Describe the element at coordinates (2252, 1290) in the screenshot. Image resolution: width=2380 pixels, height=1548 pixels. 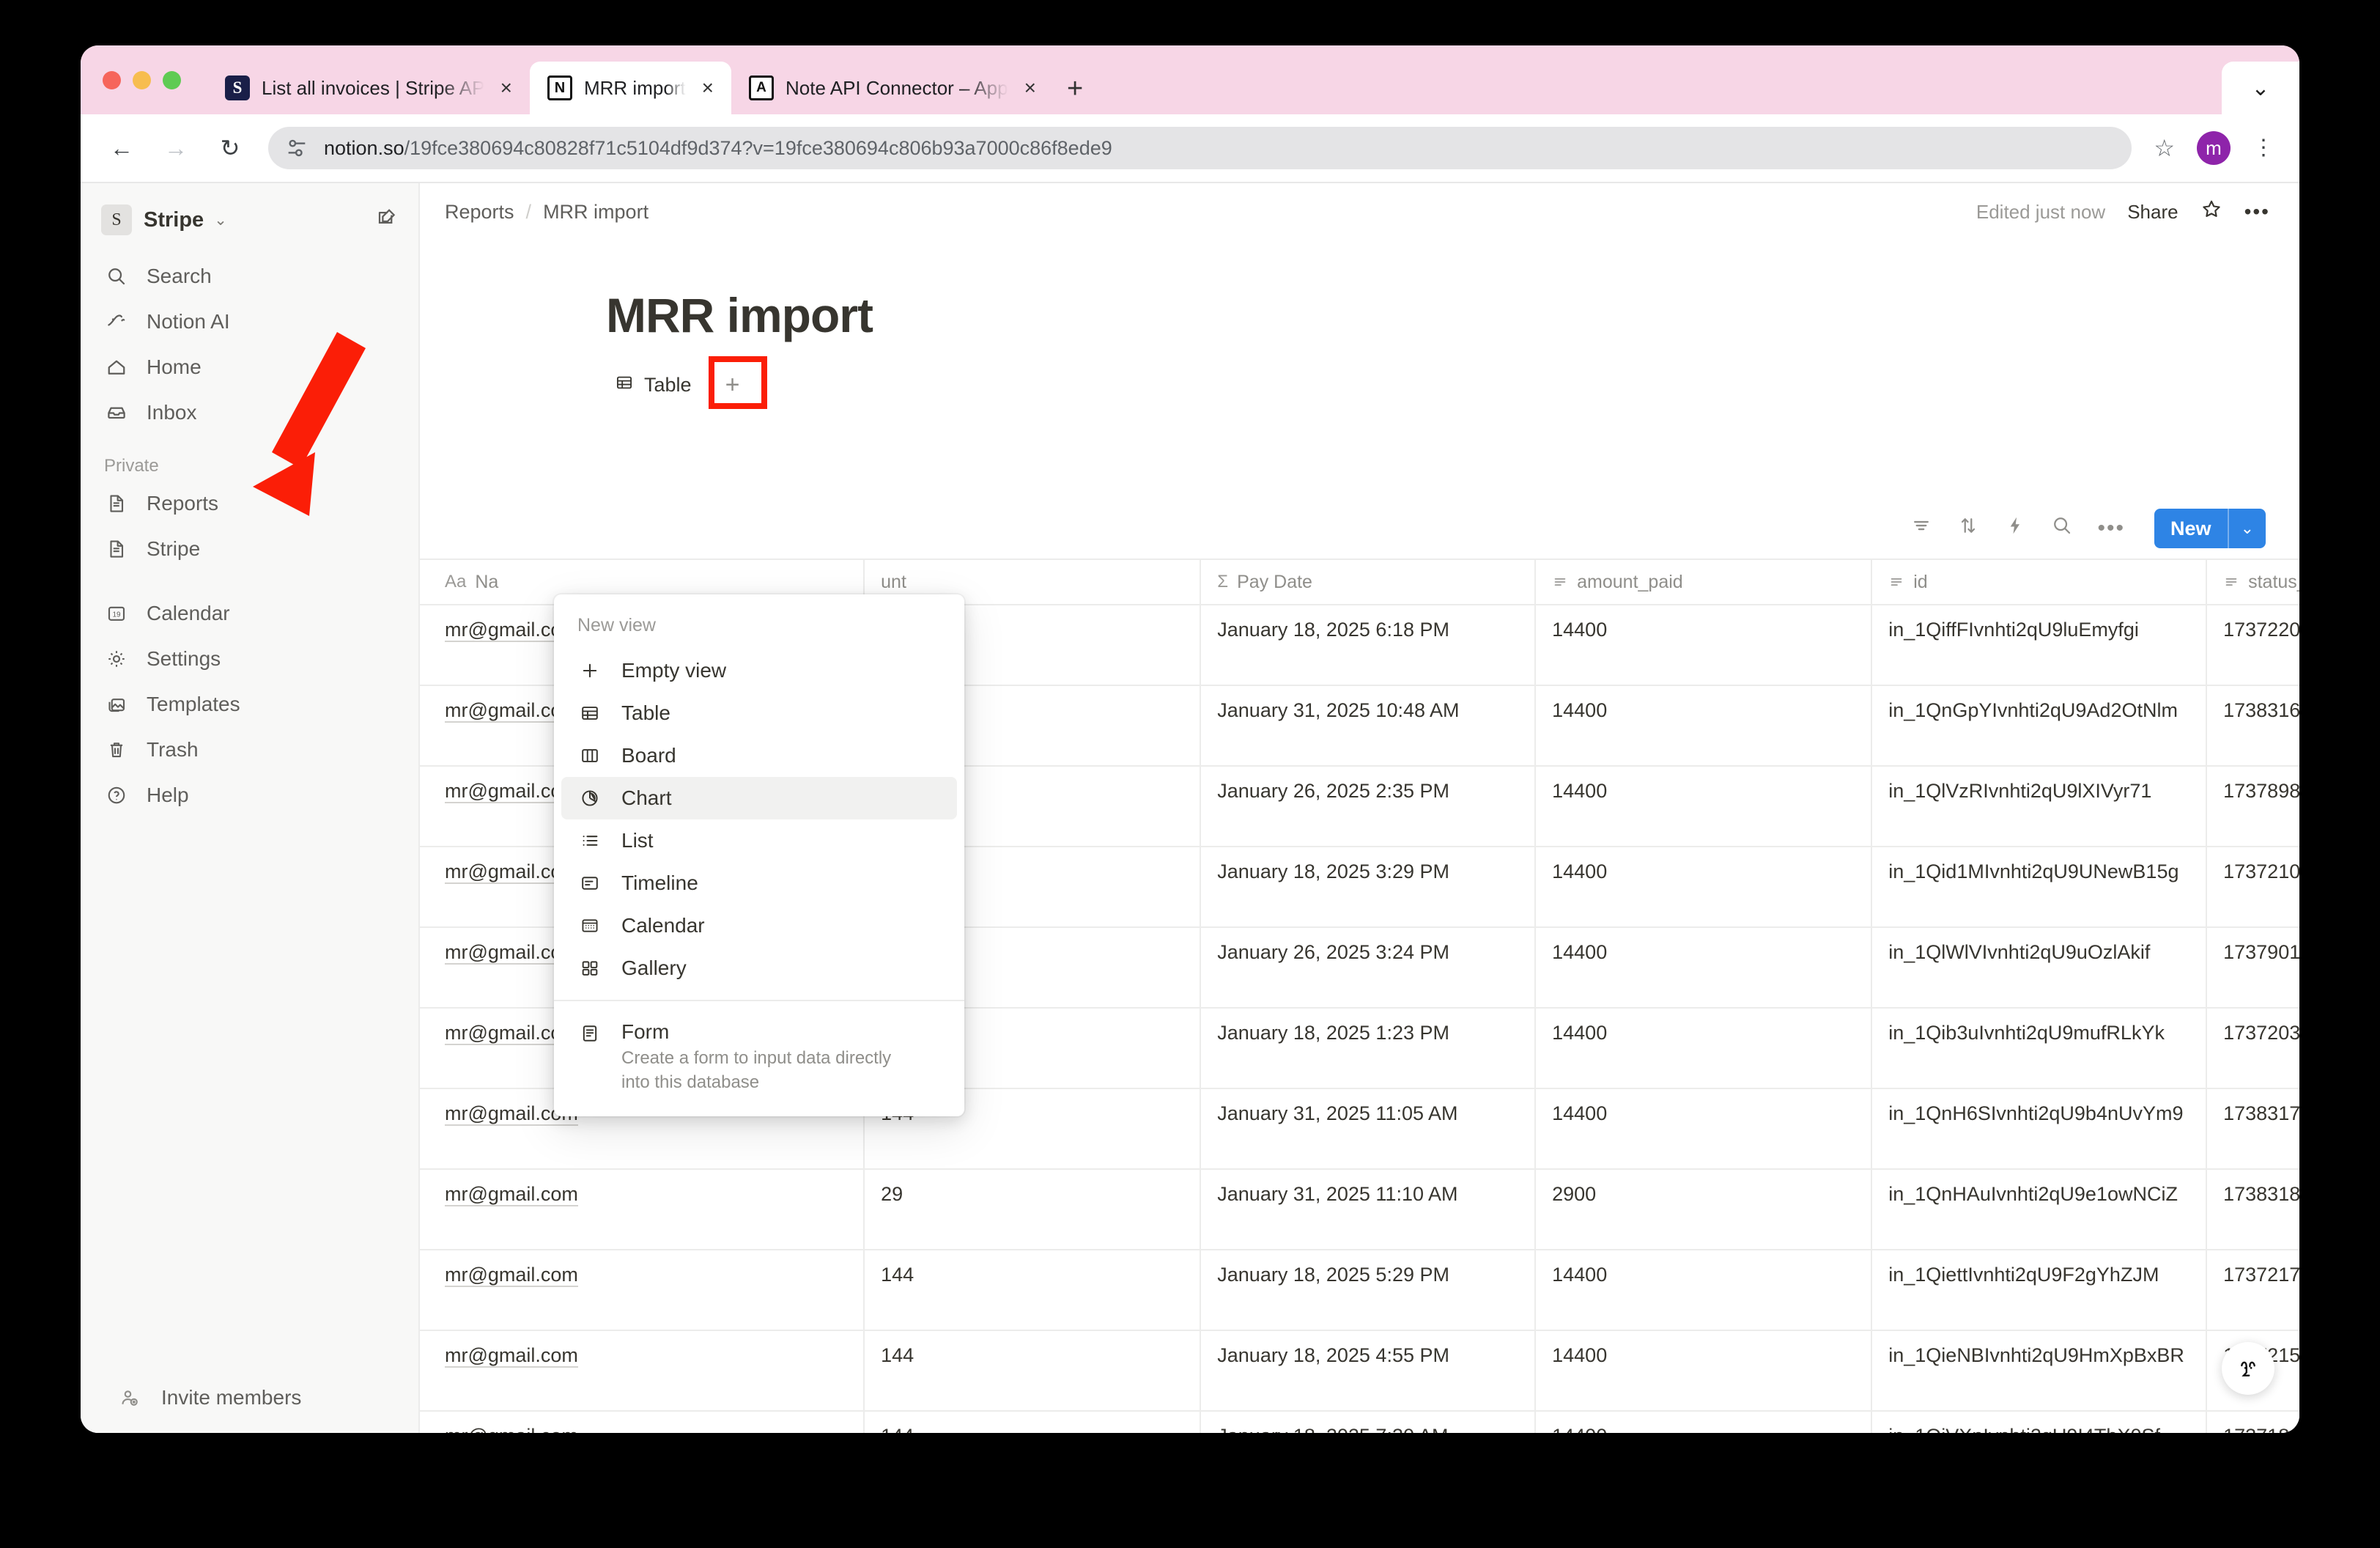
I see `cell-status-transitions-paid-at: 1737217774` at that location.